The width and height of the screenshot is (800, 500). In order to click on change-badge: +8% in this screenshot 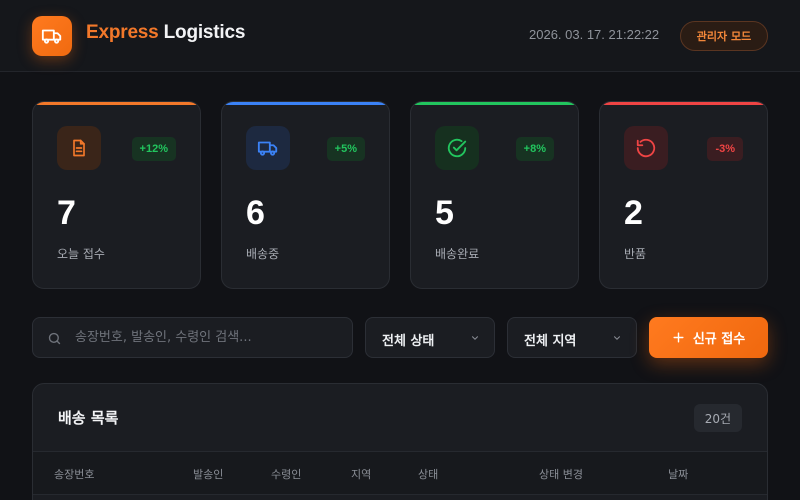, I will do `click(534, 149)`.